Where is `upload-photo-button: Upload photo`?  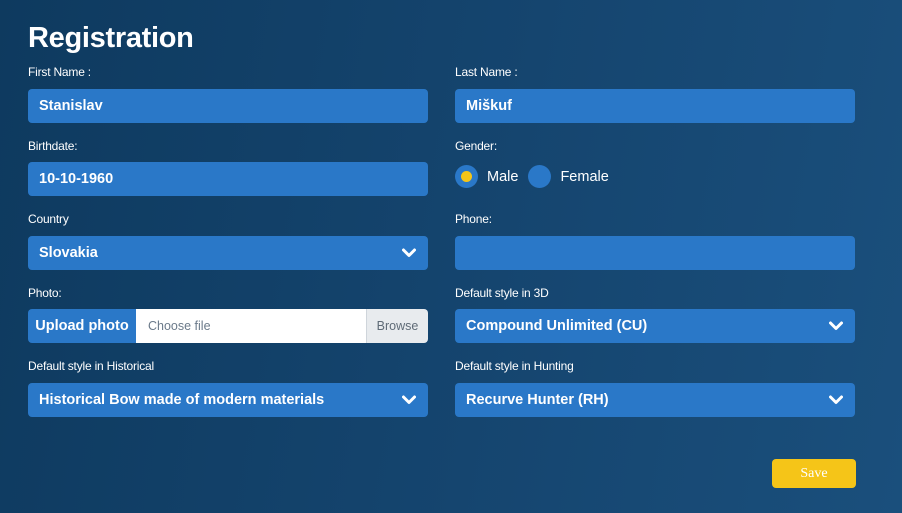 upload-photo-button: Upload photo is located at coordinates (82, 326).